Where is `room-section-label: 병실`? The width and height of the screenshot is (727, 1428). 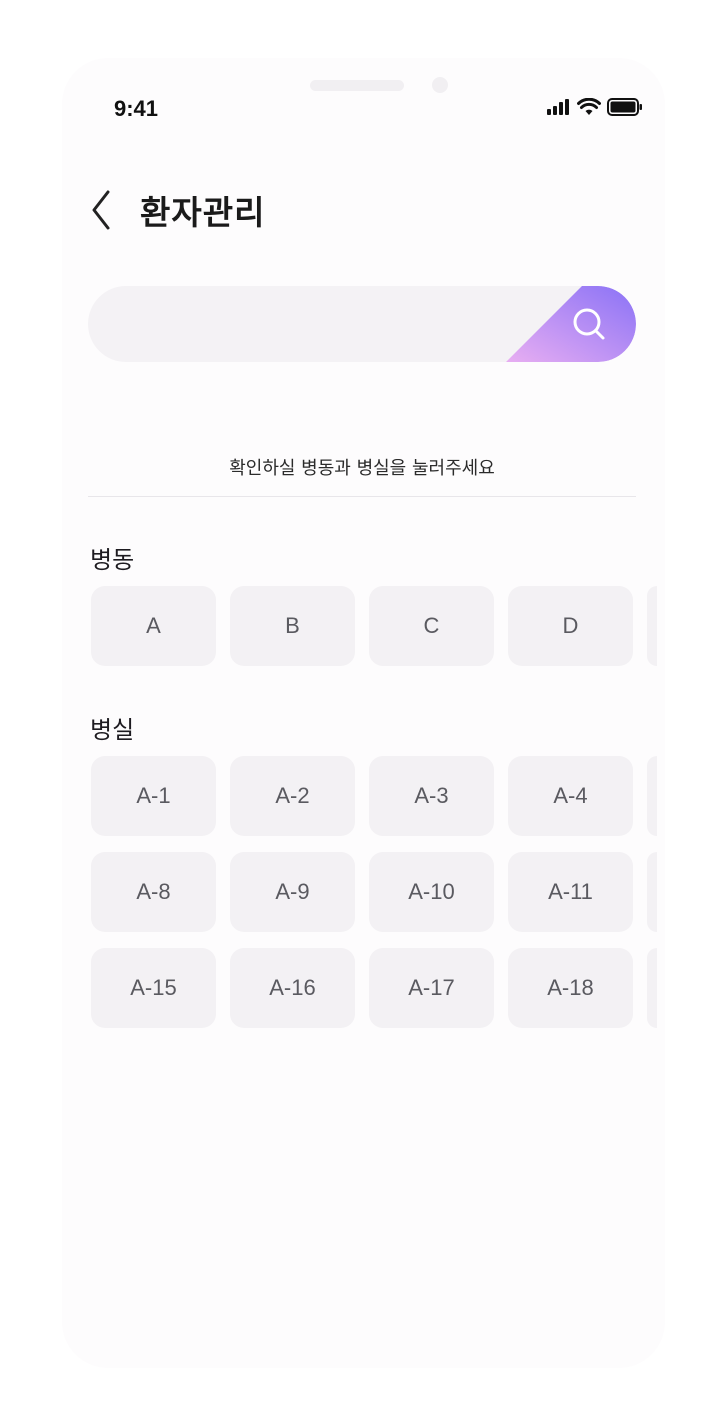 room-section-label: 병실 is located at coordinates (112, 730).